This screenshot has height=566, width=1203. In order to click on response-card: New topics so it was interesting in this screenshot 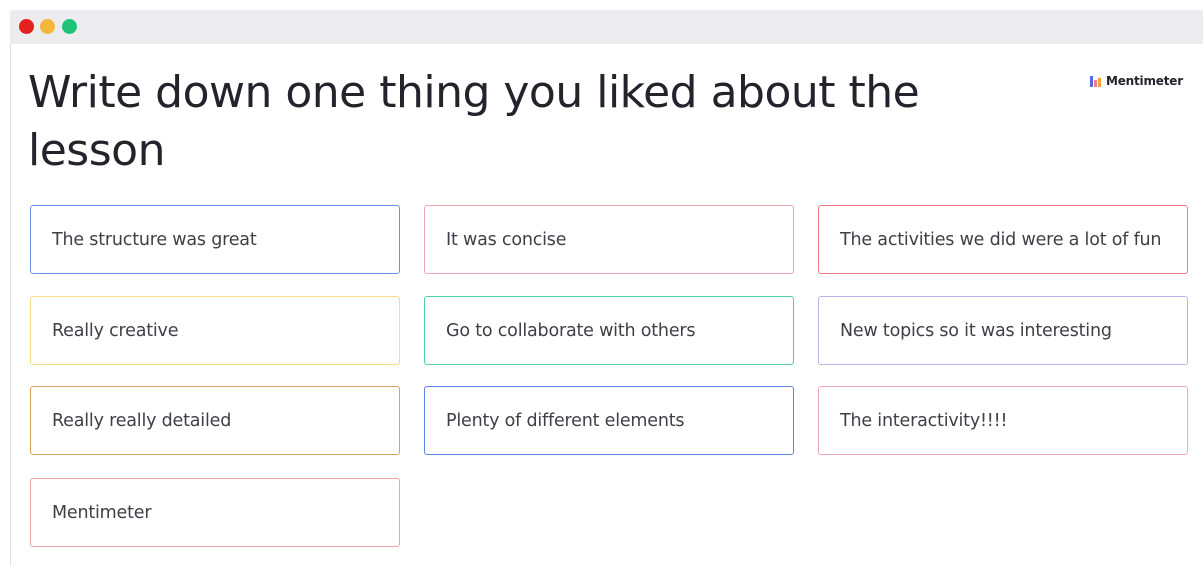, I will do `click(1003, 330)`.